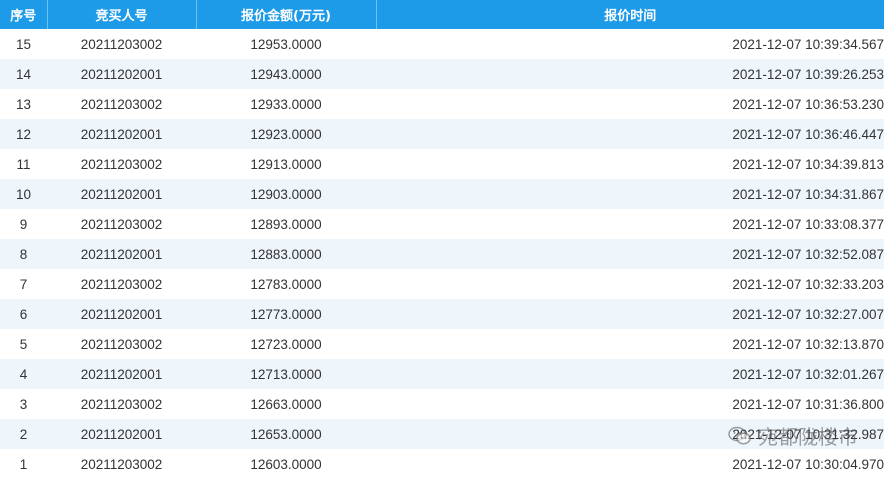 This screenshot has height=479, width=884. Describe the element at coordinates (630, 434) in the screenshot. I see `cell-time: 2021-12-07 10:31:32.987` at that location.